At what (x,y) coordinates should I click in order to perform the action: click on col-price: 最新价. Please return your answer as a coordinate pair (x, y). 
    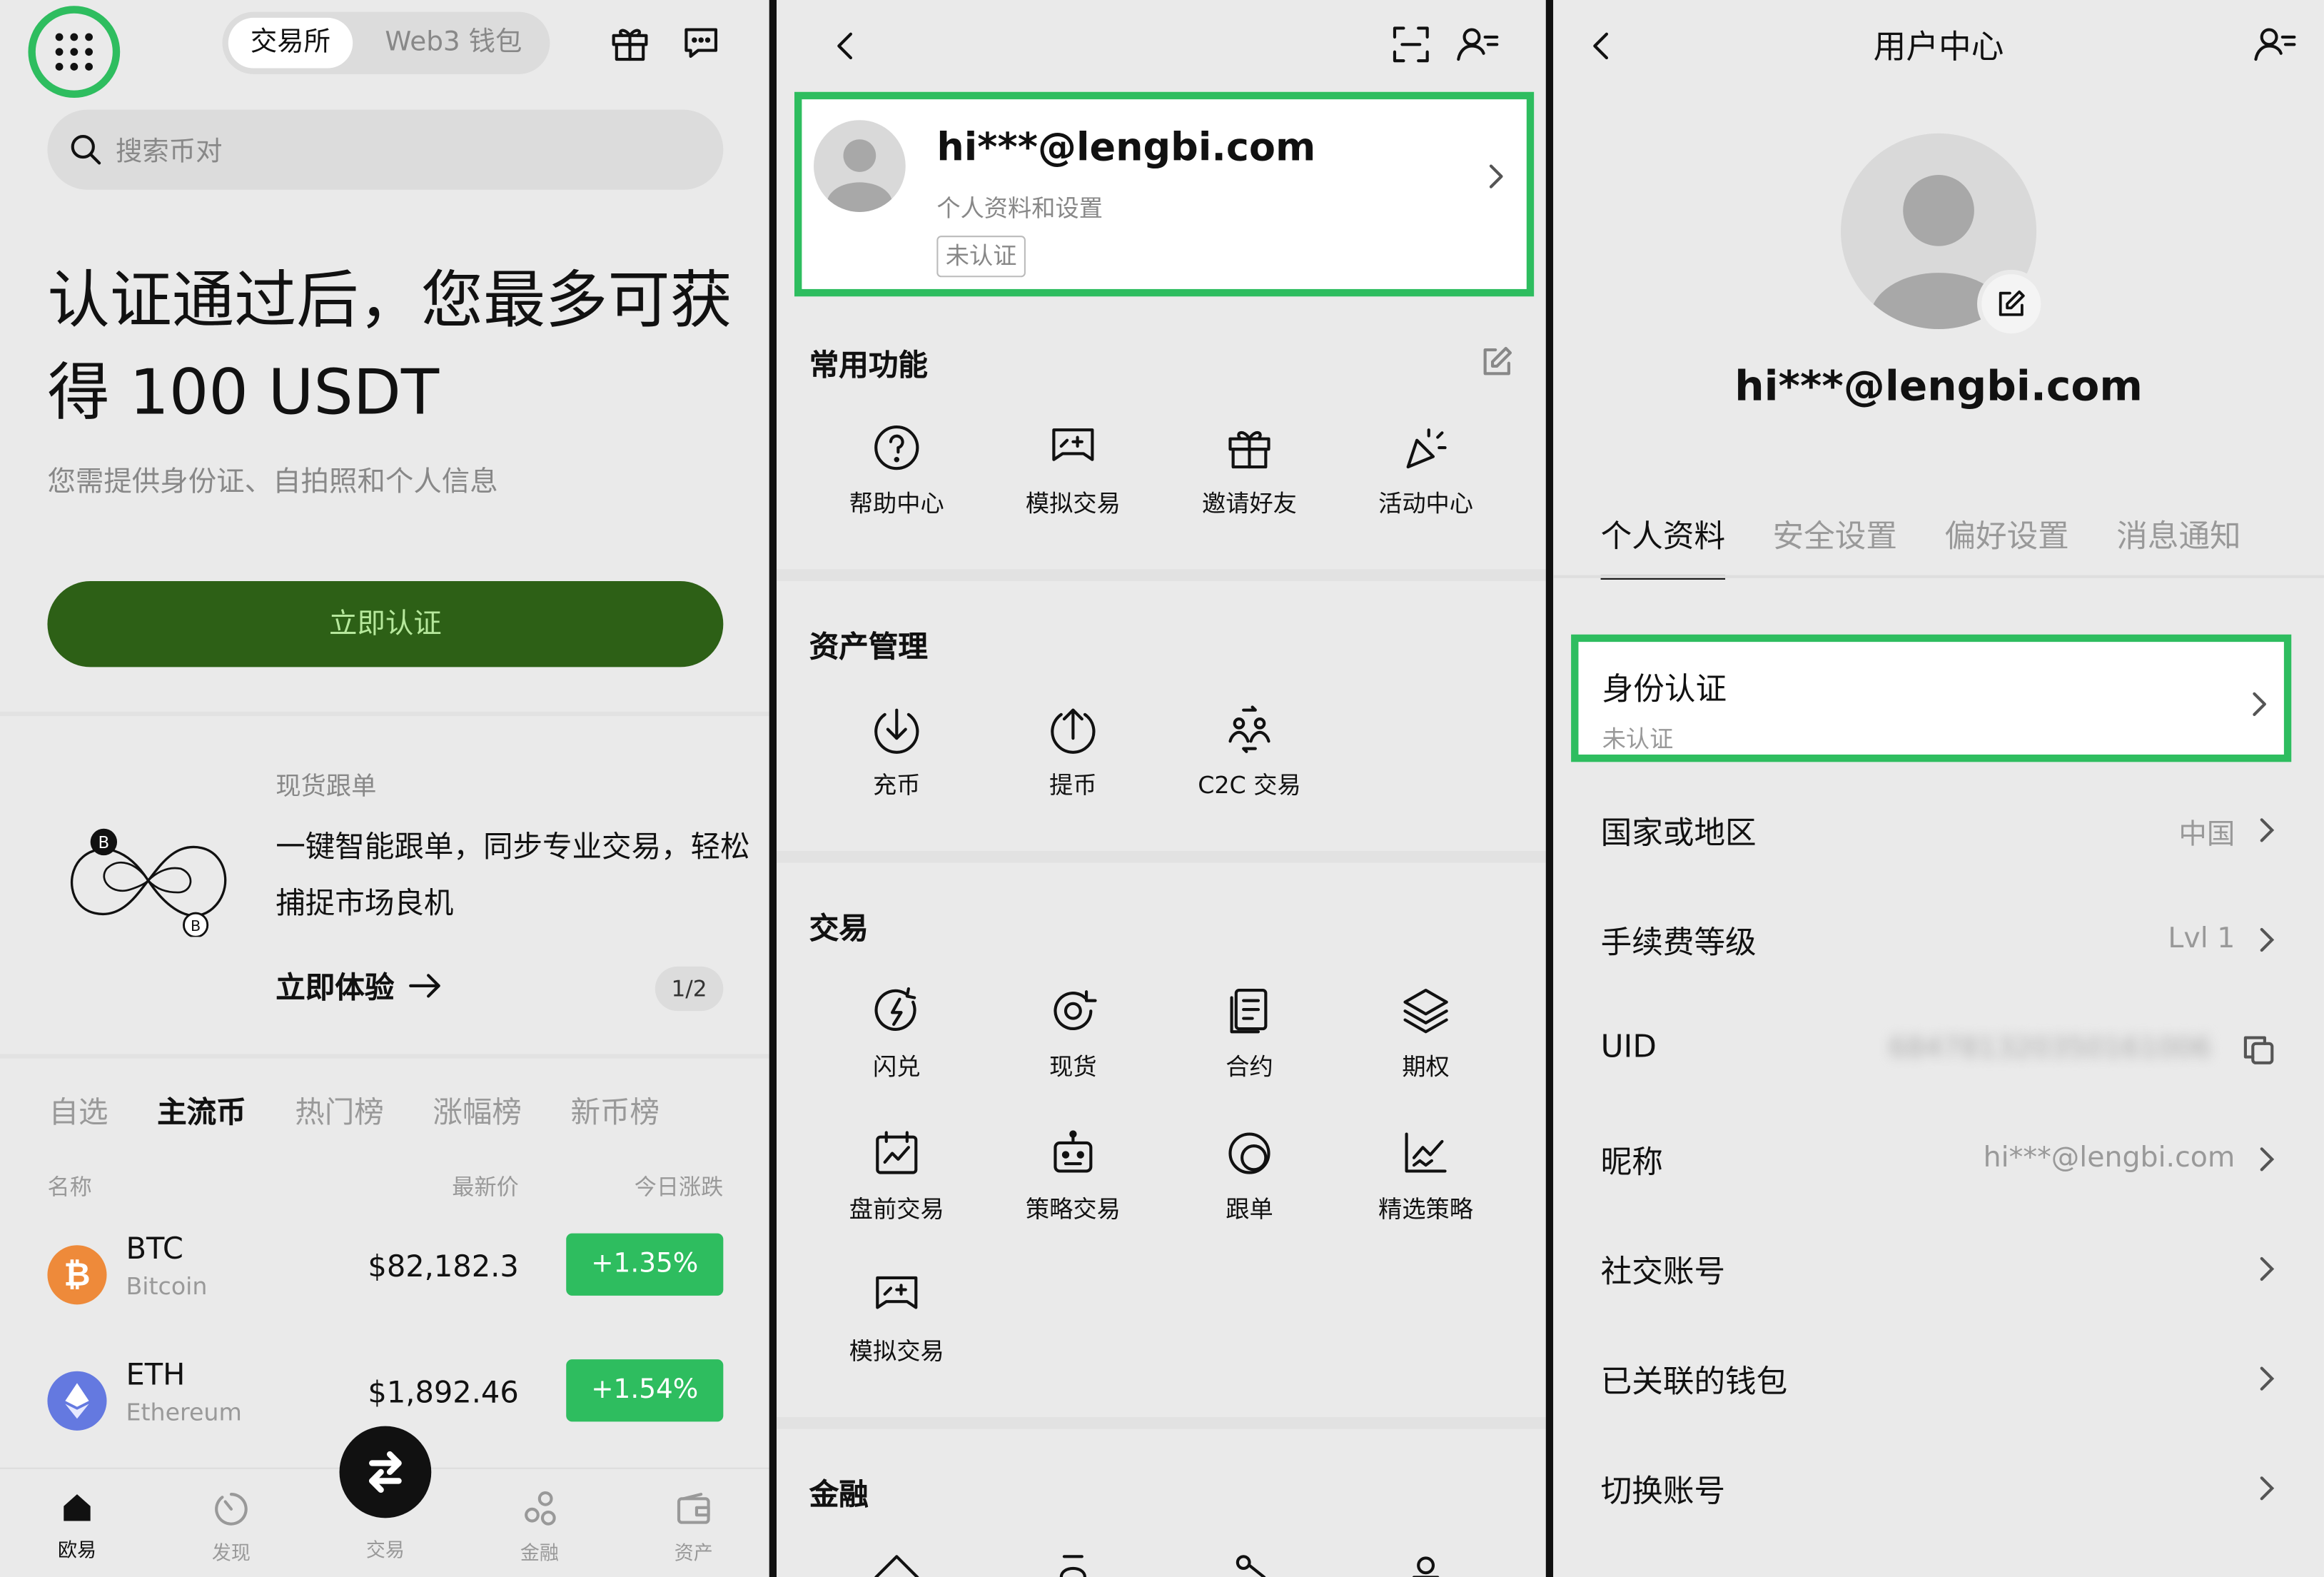
    Looking at the image, I should click on (486, 1187).